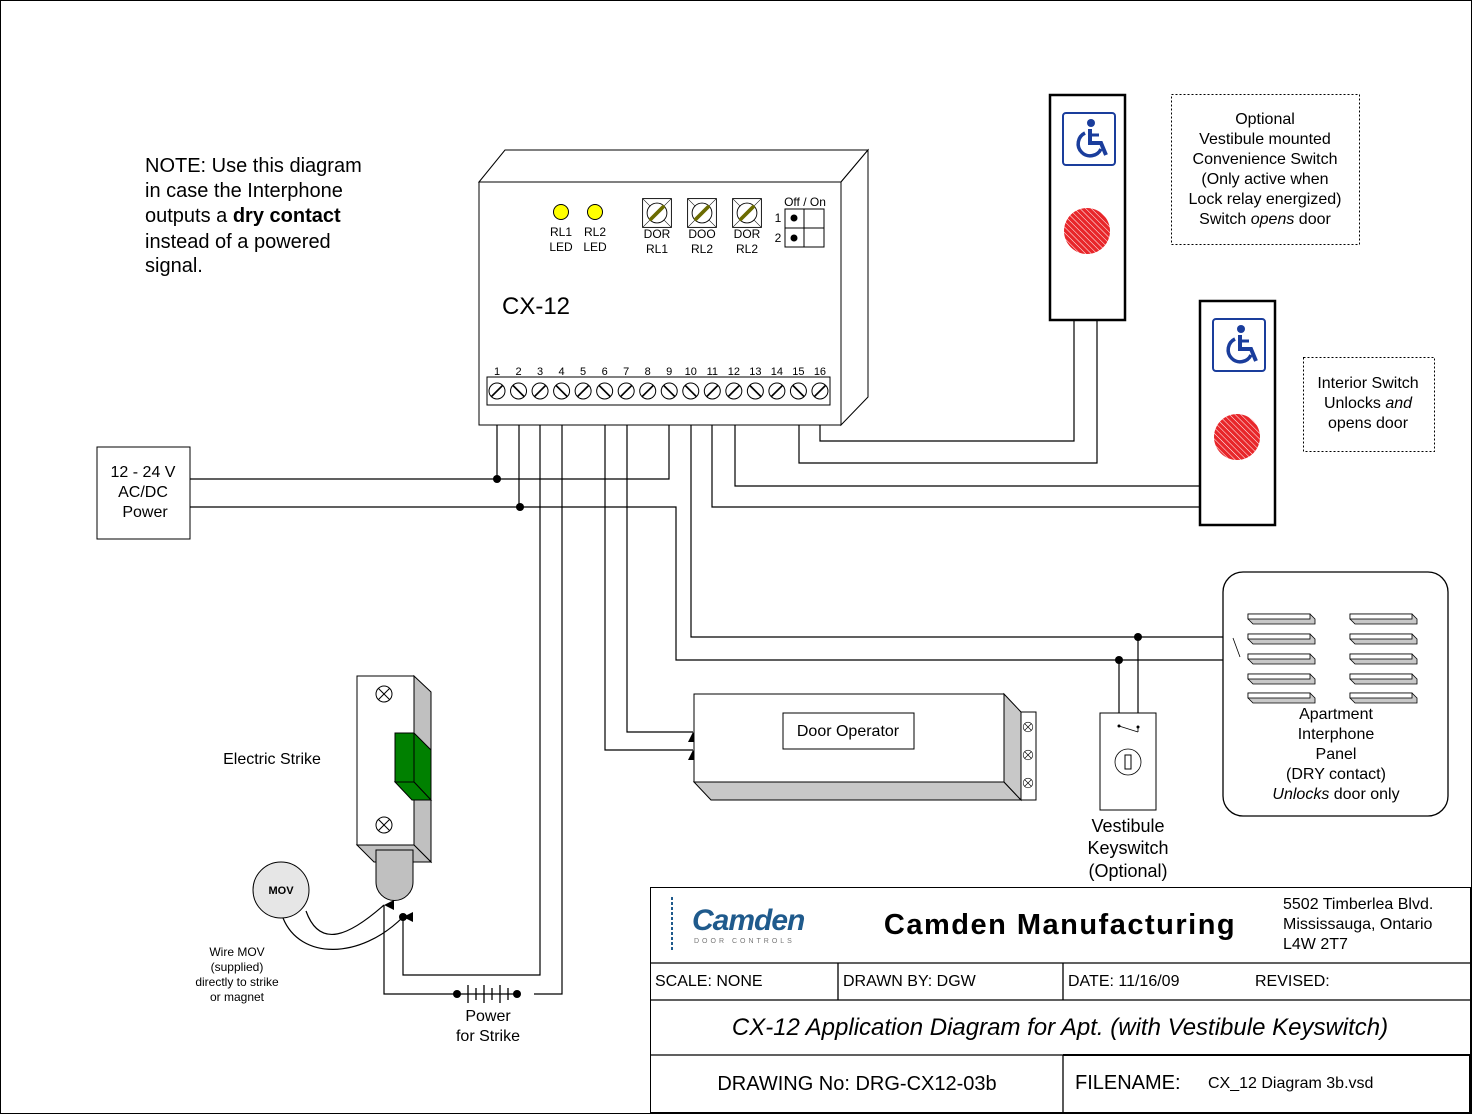 This screenshot has height=1114, width=1472. I want to click on dip-1-off, so click(794, 218).